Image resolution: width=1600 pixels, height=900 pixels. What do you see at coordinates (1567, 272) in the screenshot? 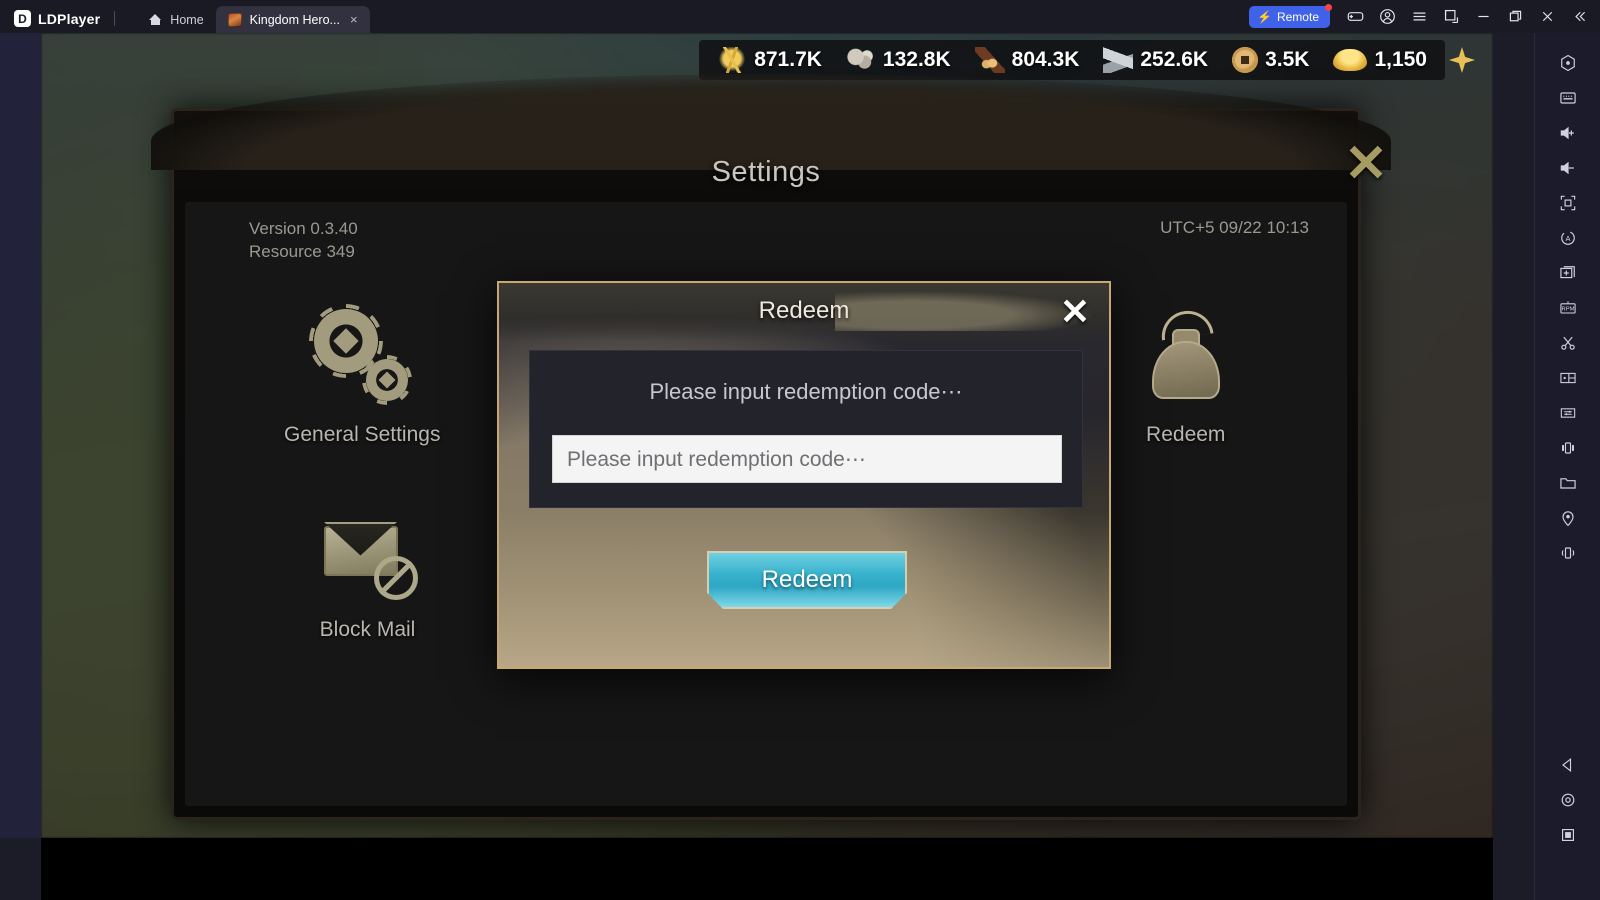
I see `add-instance-icon` at bounding box center [1567, 272].